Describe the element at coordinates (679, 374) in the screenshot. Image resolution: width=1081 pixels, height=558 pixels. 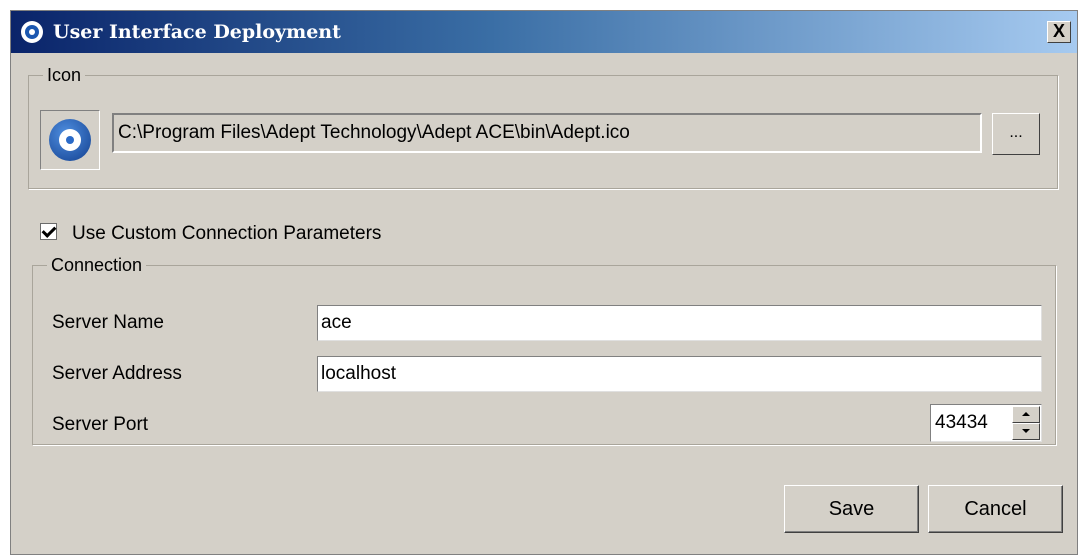
I see `server-address-input: localhost` at that location.